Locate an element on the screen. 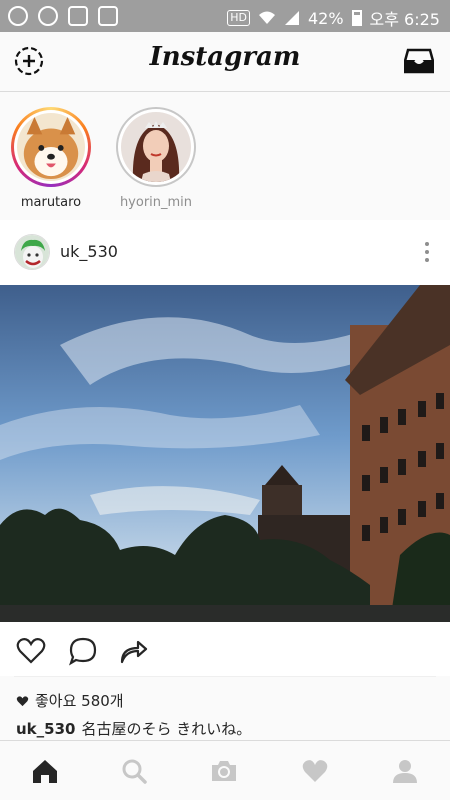 This screenshot has height=800, width=450. wifi-icon is located at coordinates (266, 17).